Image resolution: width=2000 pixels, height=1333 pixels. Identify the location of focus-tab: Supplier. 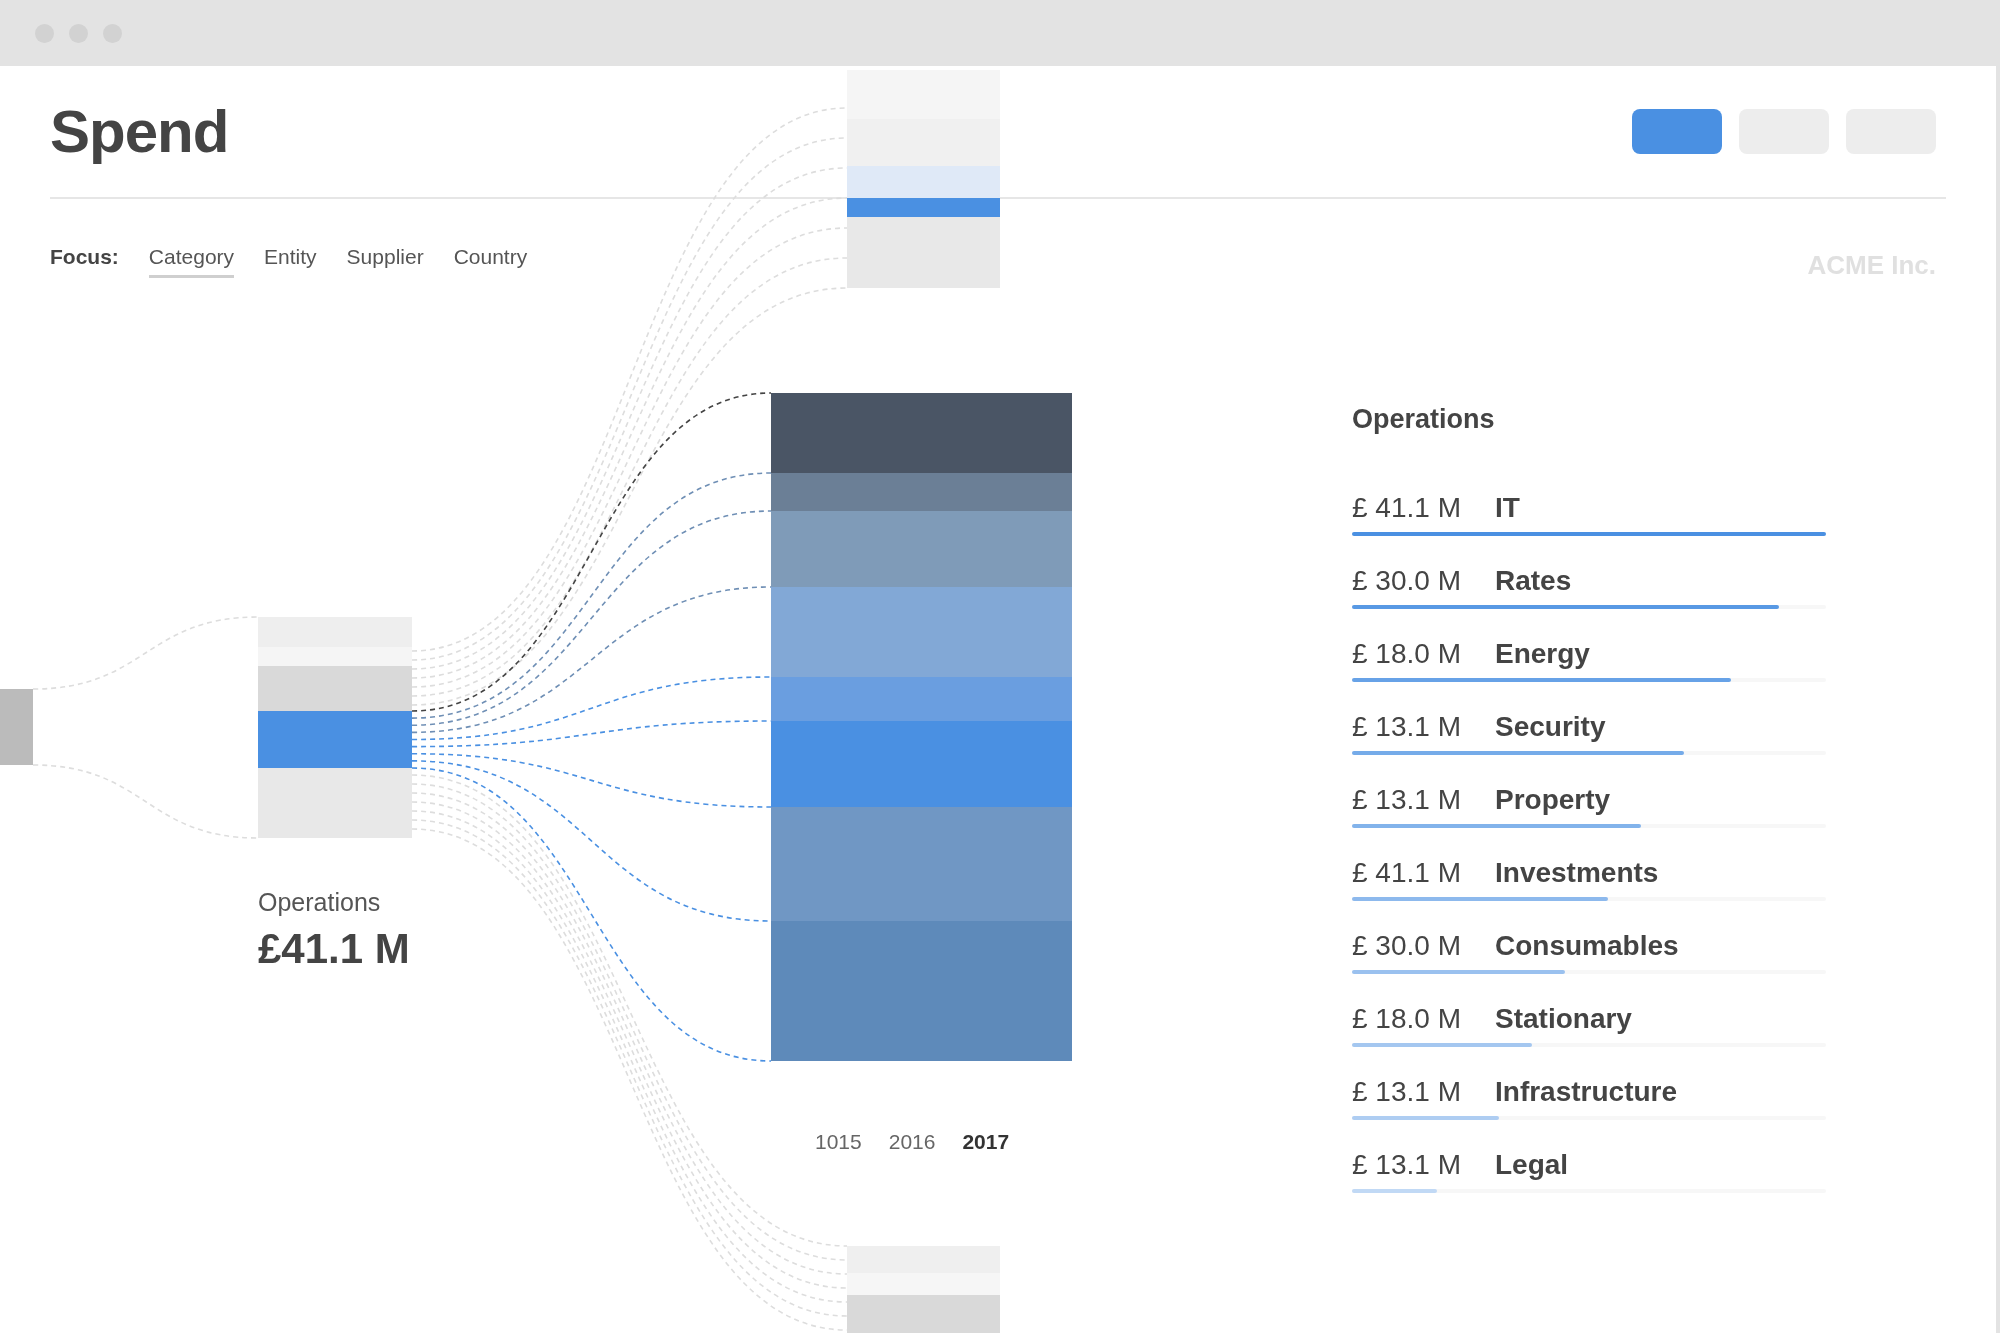
(385, 261).